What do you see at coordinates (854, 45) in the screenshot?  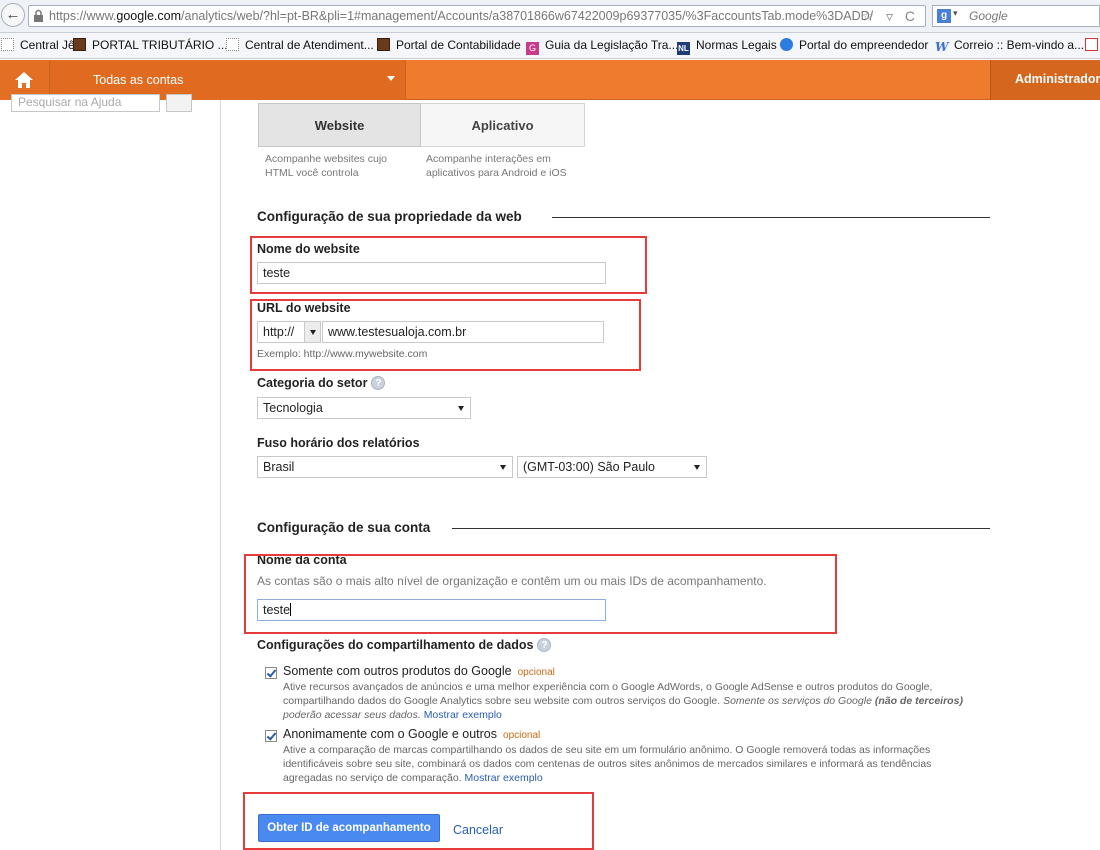 I see `bookmark-portal-empreendedor: Portal do empreendedor` at bounding box center [854, 45].